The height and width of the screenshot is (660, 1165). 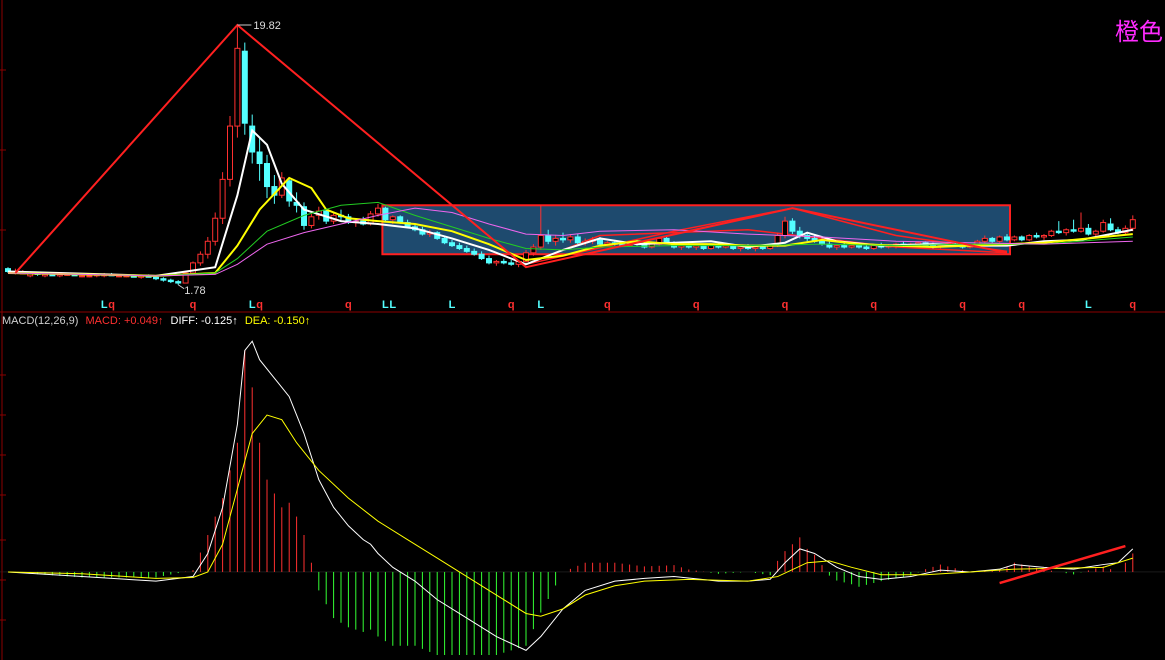 I want to click on watermark-text: 橙色, so click(x=1139, y=32).